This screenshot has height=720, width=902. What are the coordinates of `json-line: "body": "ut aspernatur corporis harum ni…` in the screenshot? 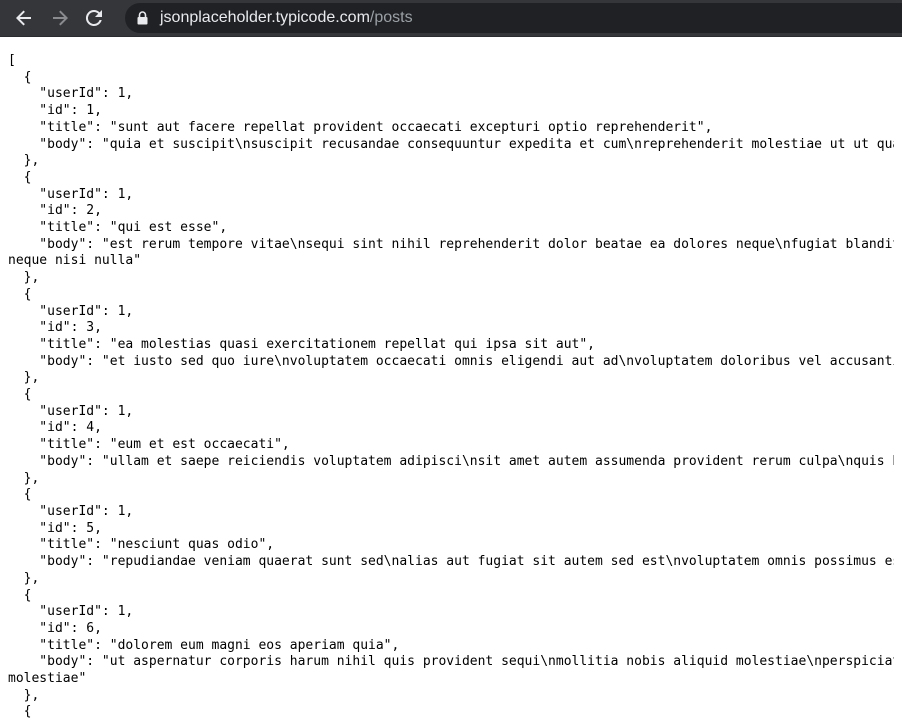 It's located at (451, 662).